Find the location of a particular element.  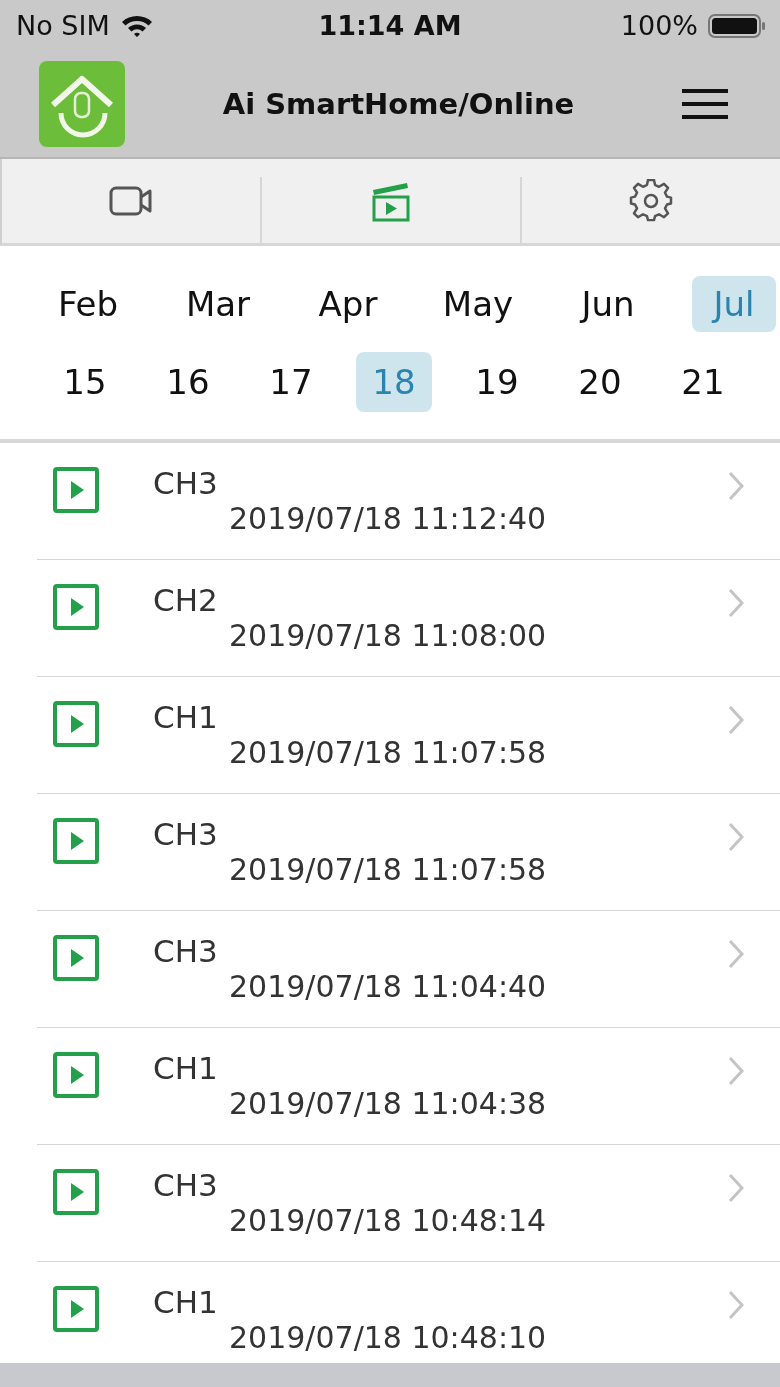

battery-icon is located at coordinates (737, 25).